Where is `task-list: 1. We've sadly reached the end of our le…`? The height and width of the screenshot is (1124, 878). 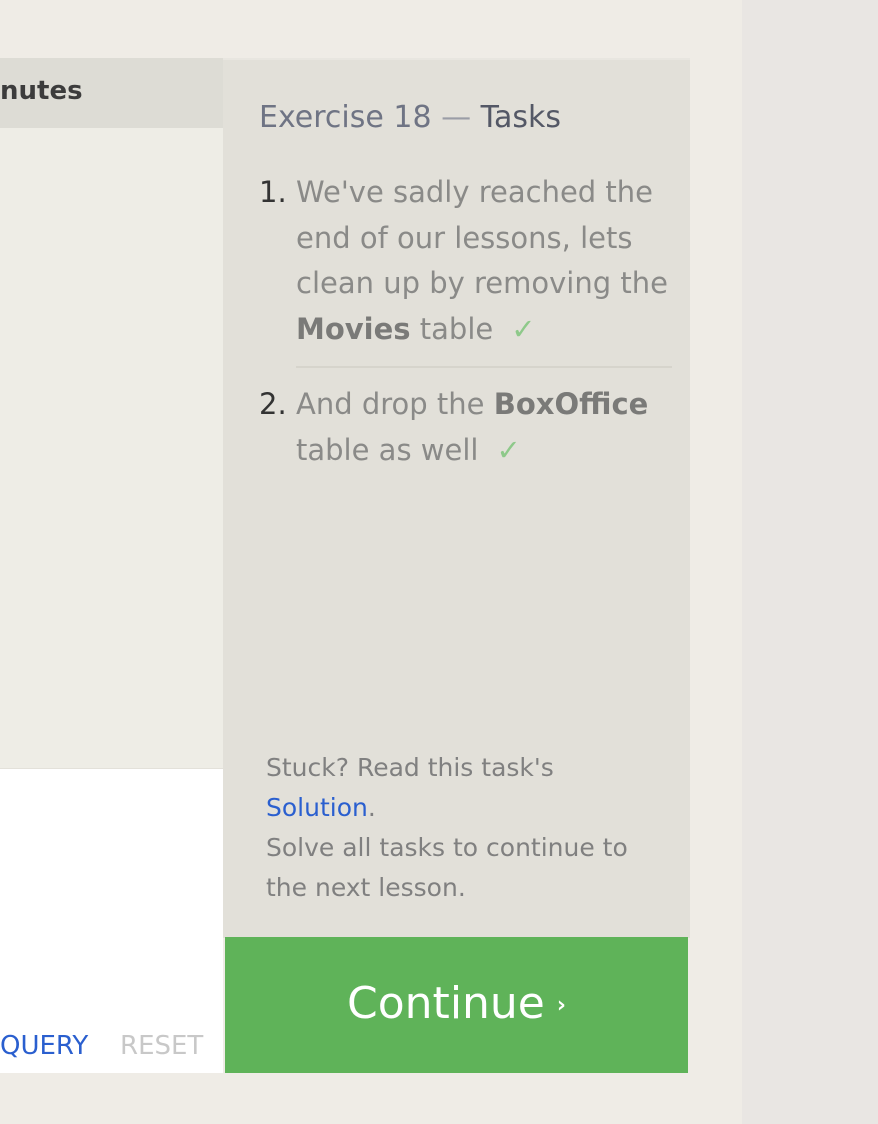
task-list: 1. We've sadly reached the end of our le… is located at coordinates (465, 321).